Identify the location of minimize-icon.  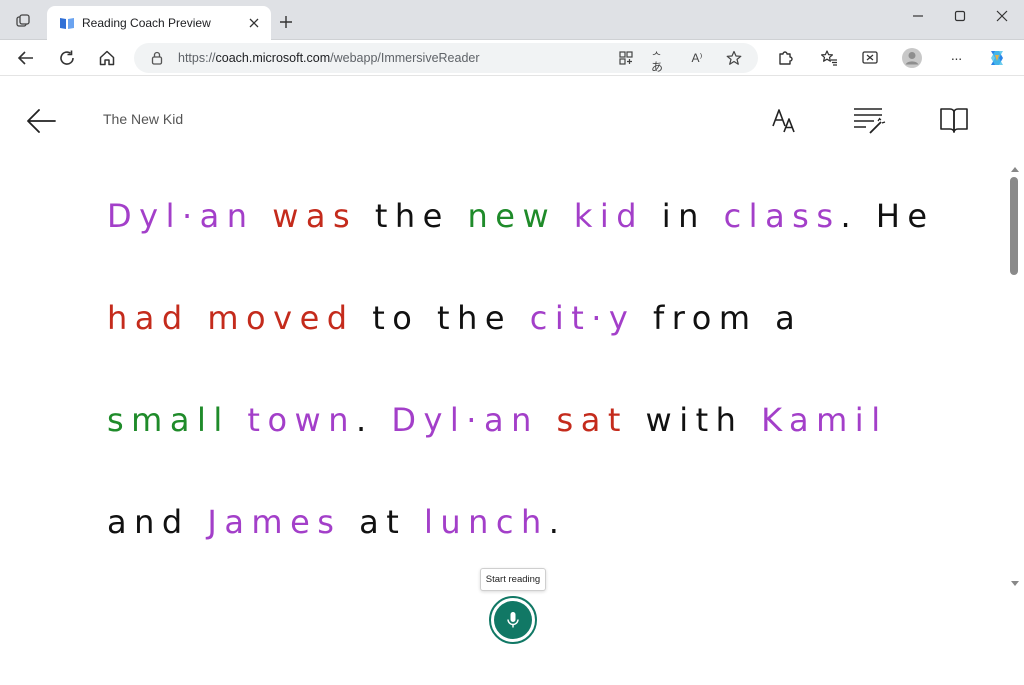
(918, 16).